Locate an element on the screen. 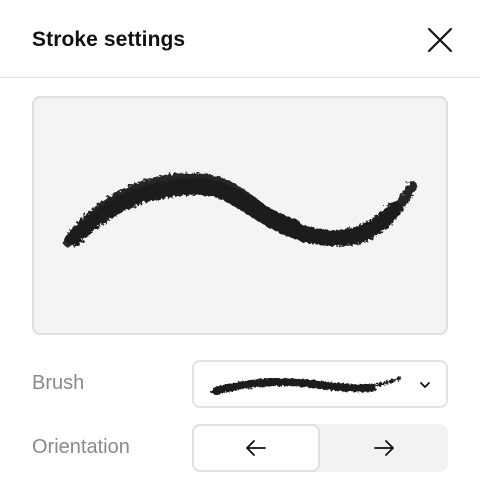 This screenshot has width=480, height=496. orientation-toggle is located at coordinates (320, 448).